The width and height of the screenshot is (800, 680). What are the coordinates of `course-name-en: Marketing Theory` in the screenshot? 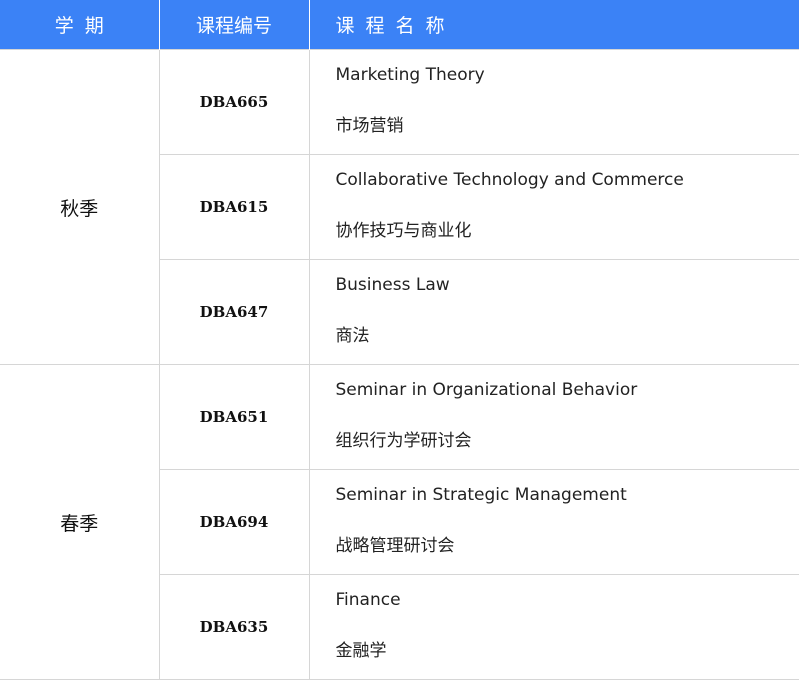 It's located at (410, 75).